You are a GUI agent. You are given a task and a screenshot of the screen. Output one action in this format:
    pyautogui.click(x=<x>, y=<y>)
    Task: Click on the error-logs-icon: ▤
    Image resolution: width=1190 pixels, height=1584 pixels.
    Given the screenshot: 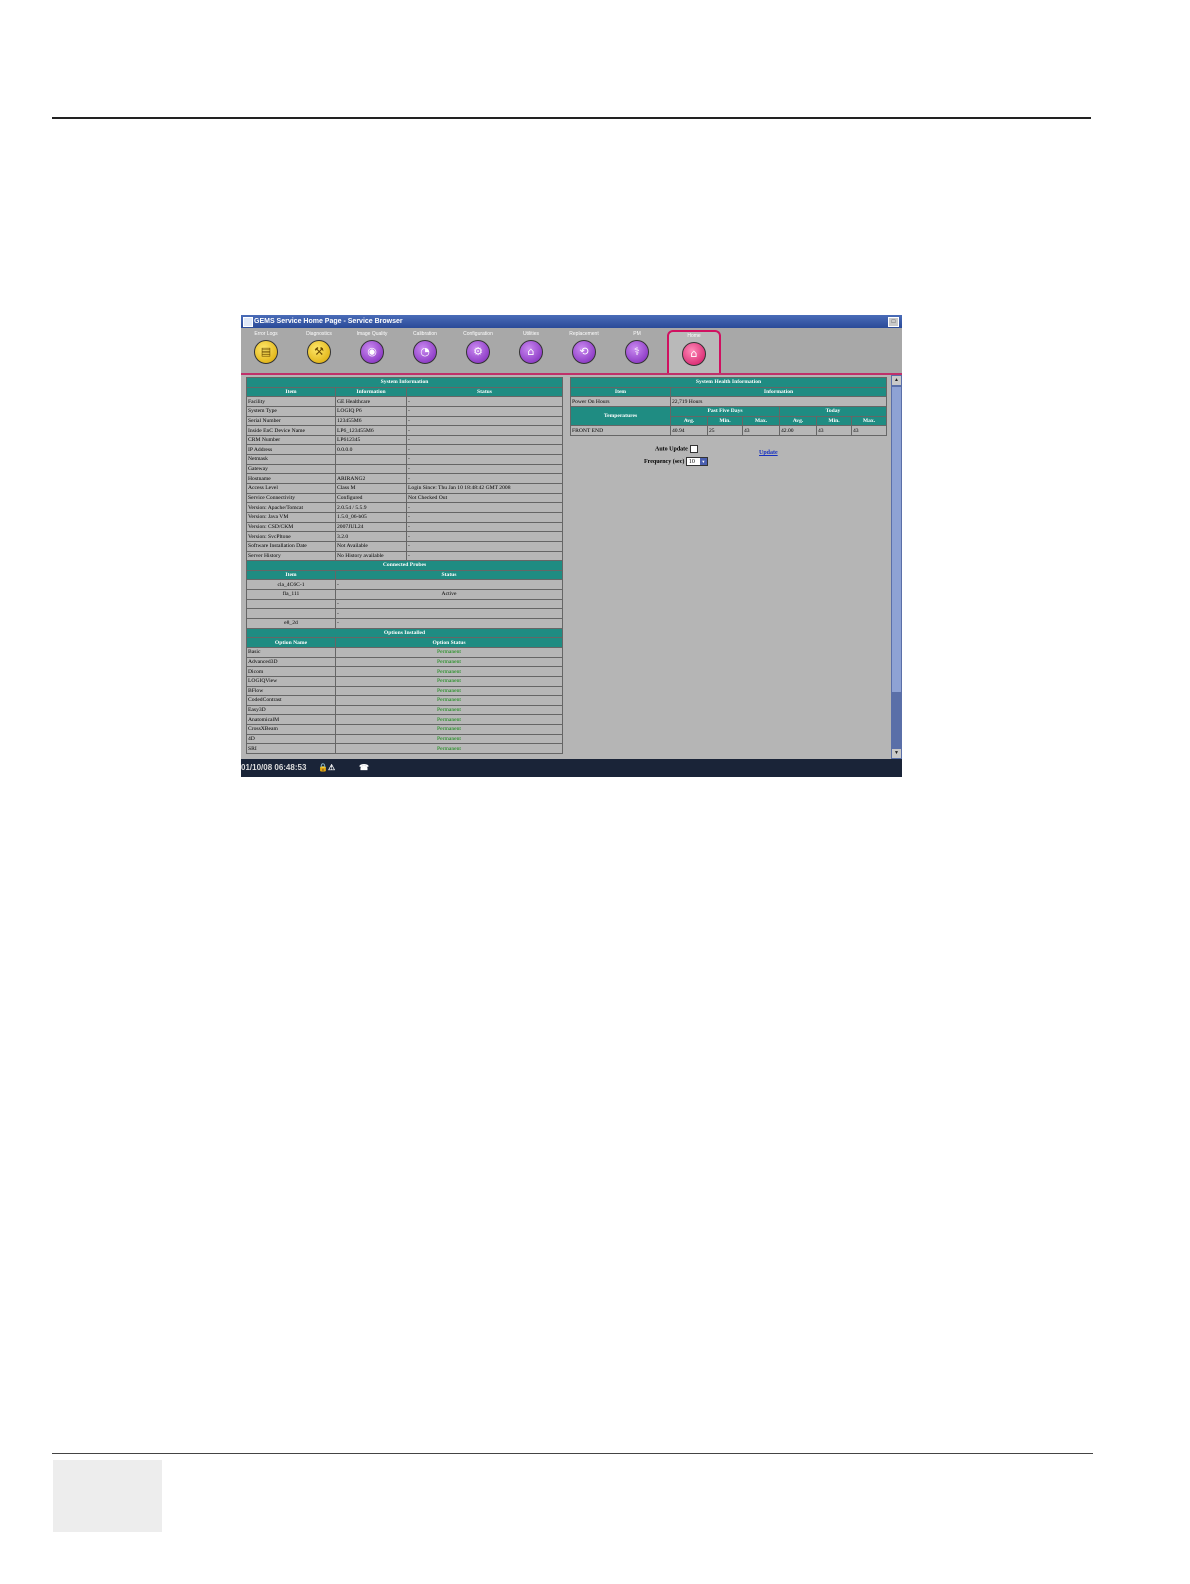 What is the action you would take?
    pyautogui.click(x=266, y=352)
    